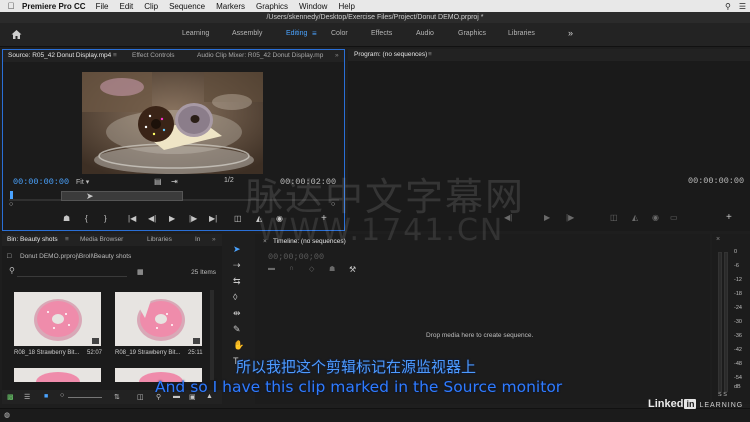 The width and height of the screenshot is (750, 422). Describe the element at coordinates (695, 404) in the screenshot. I see `linkedin-learning-logo: Linked in LEARNING` at that location.